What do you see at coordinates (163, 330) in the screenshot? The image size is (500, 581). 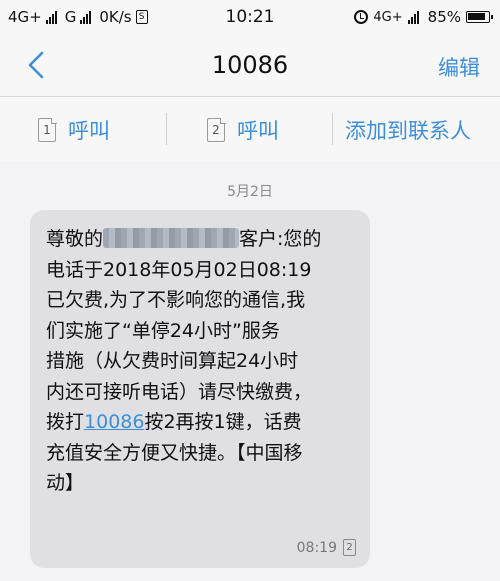 I see `message-line-4: 们实施了“单停24小时”服务` at bounding box center [163, 330].